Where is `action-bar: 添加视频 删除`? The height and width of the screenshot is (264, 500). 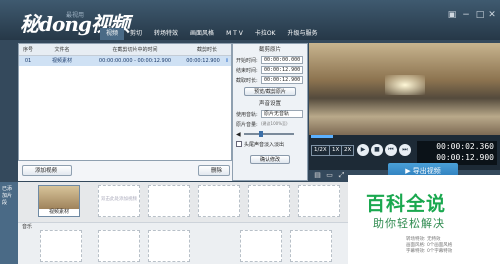
action-bar: 添加视频 删除 is located at coordinates (125, 171).